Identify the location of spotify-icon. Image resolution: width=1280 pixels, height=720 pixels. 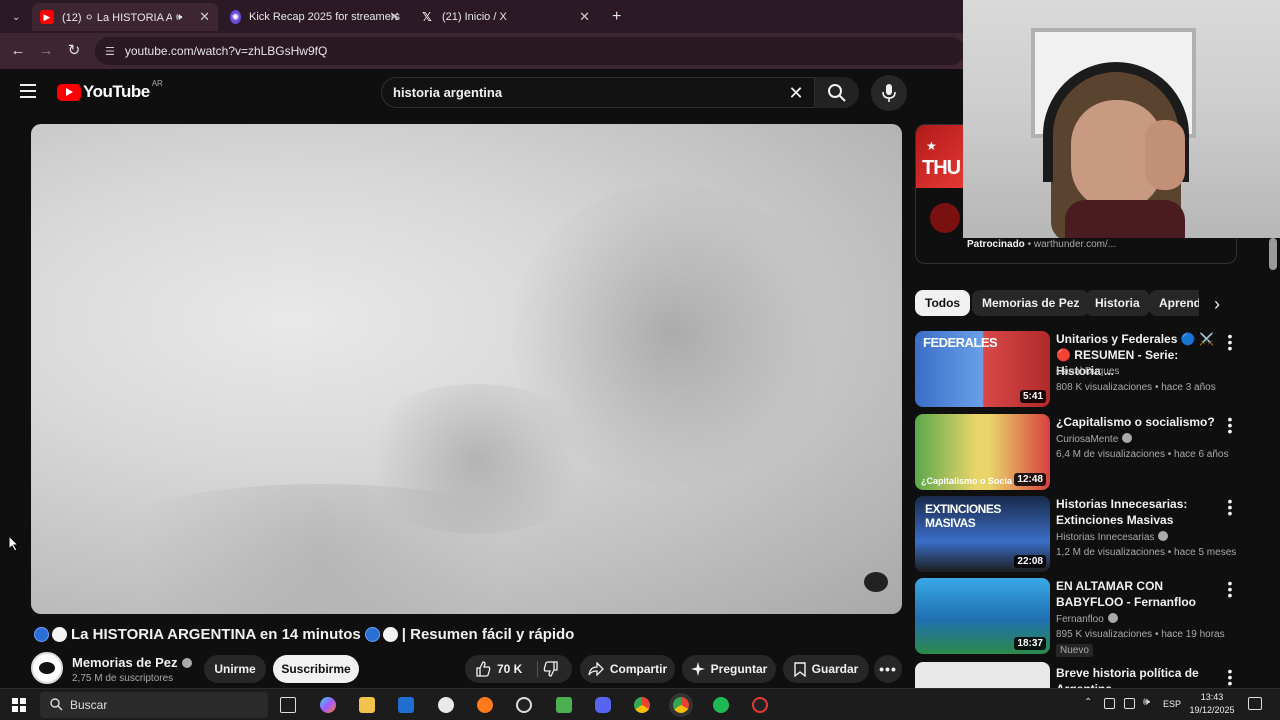
(721, 705).